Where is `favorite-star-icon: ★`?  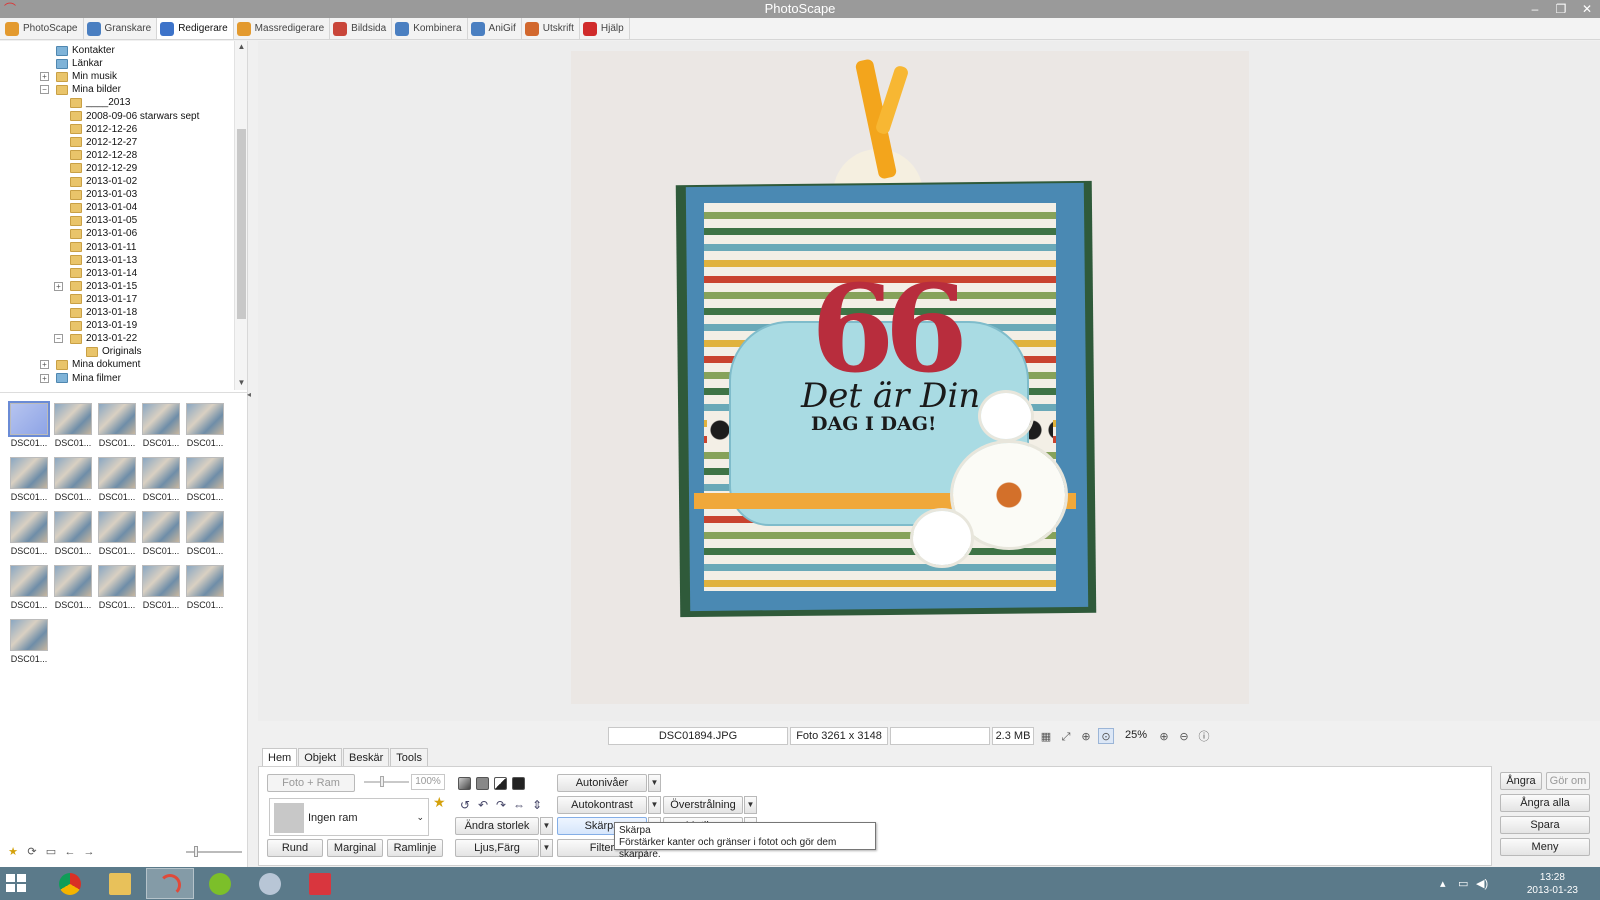
favorite-star-icon: ★ is located at coordinates (13, 852).